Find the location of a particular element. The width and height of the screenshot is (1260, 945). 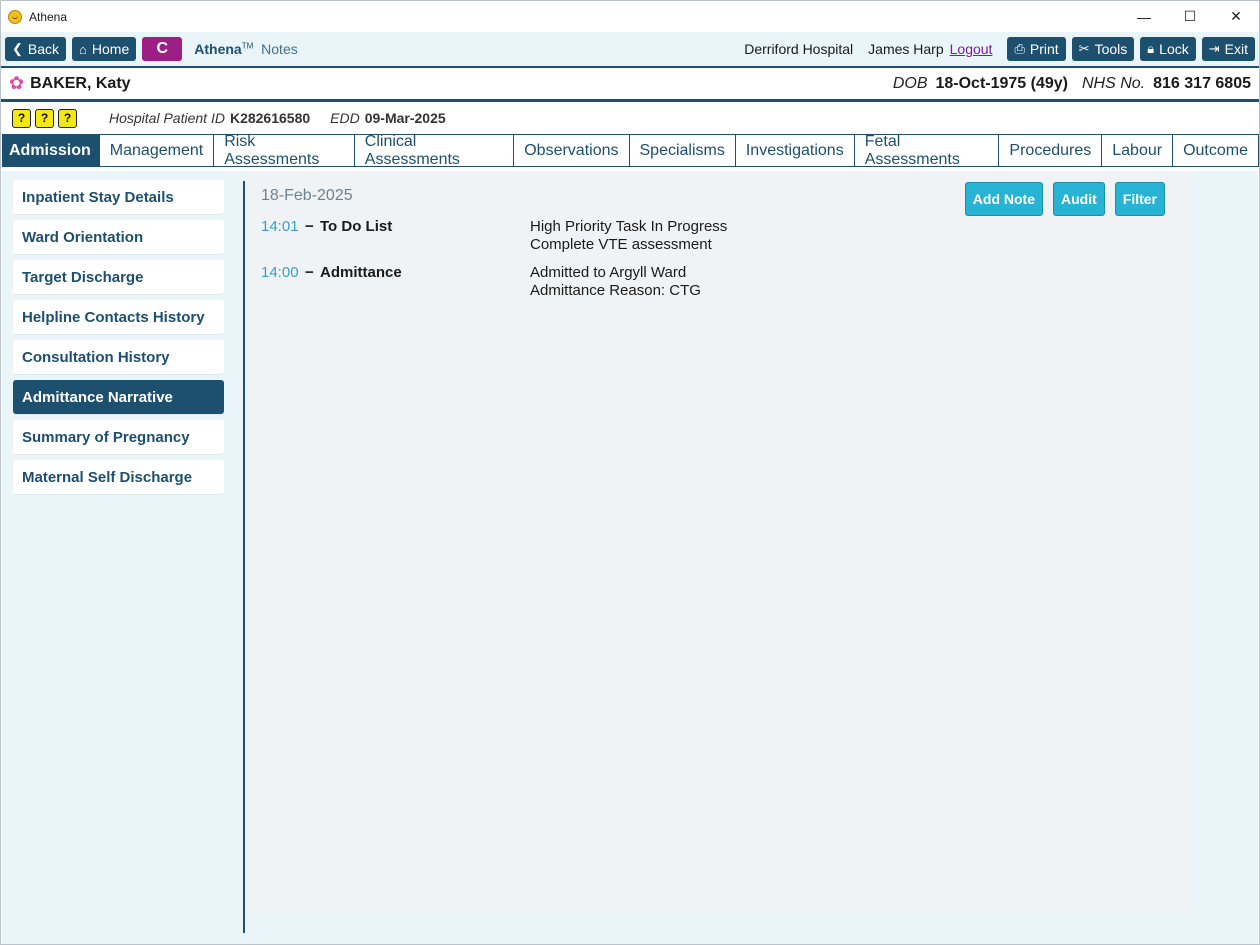

exit-button: ⇥ Exit is located at coordinates (1228, 49).